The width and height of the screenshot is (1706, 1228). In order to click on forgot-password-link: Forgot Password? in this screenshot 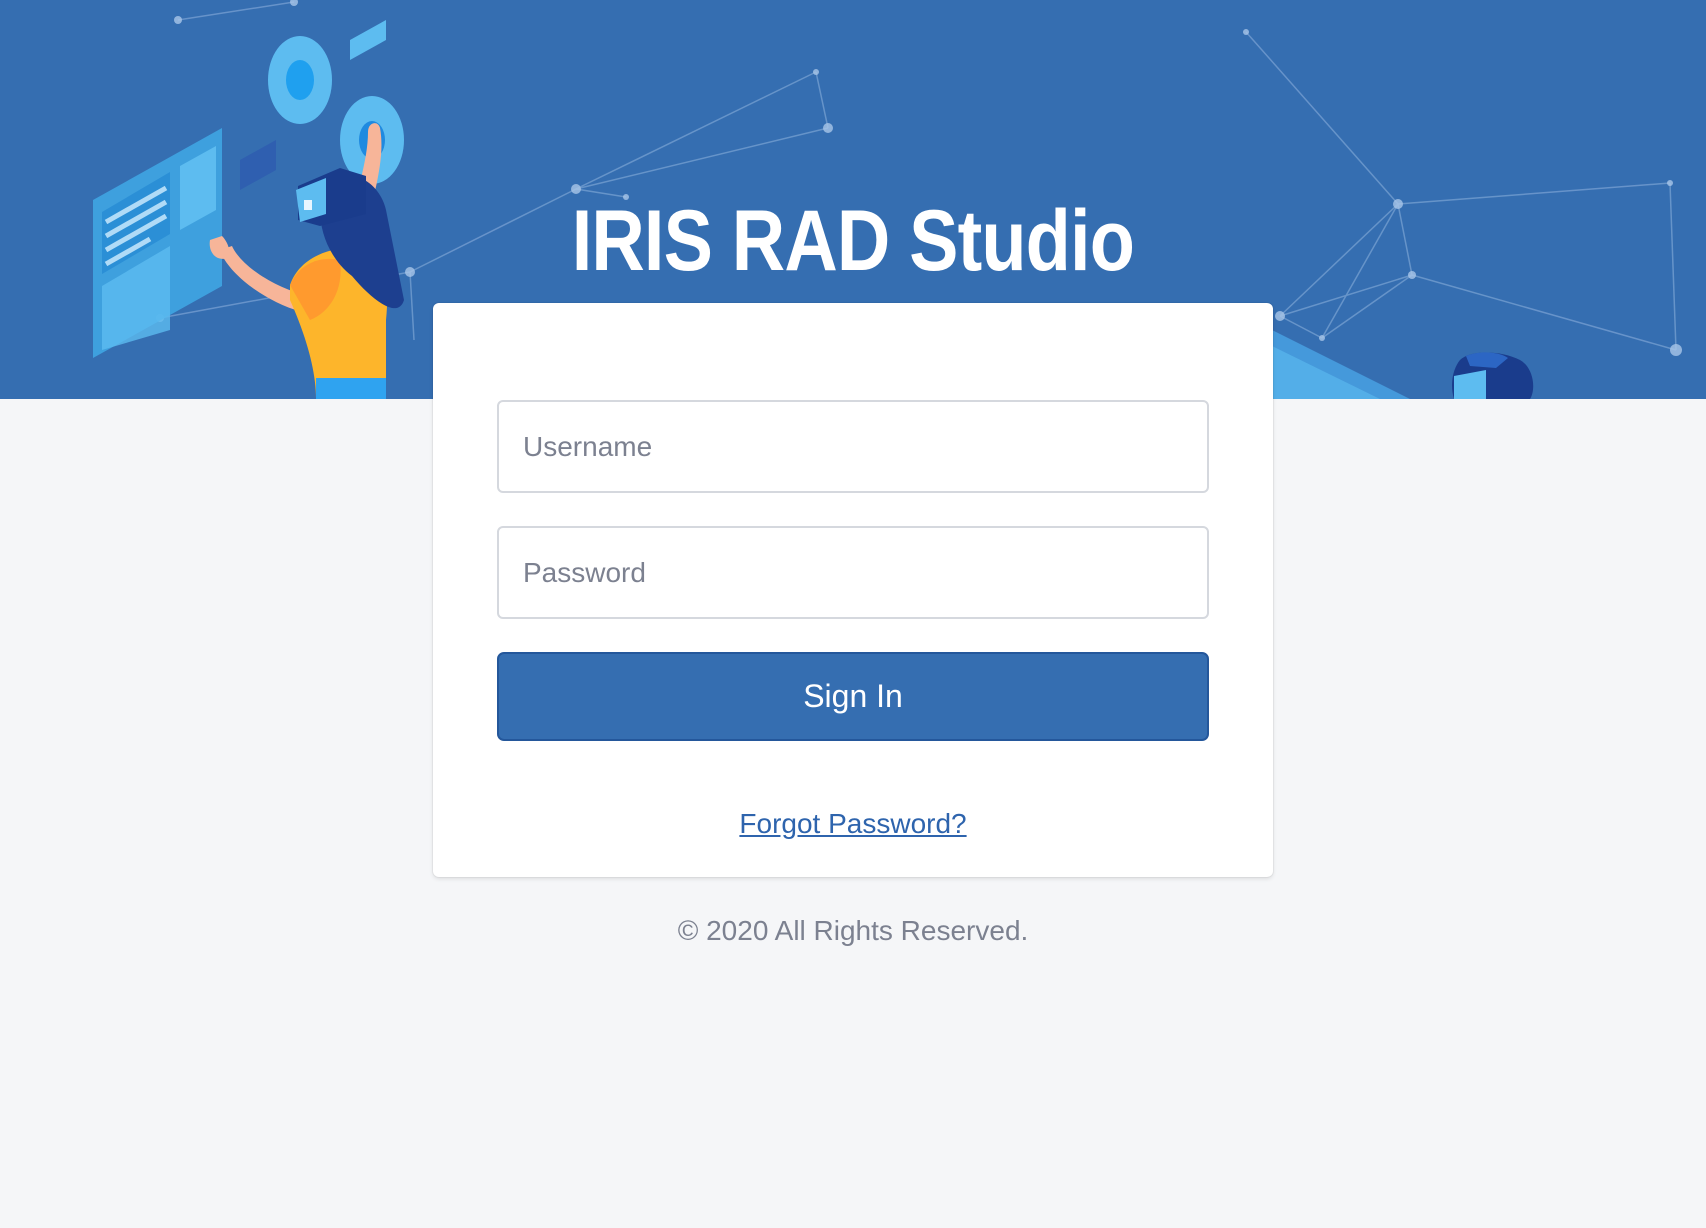, I will do `click(853, 824)`.